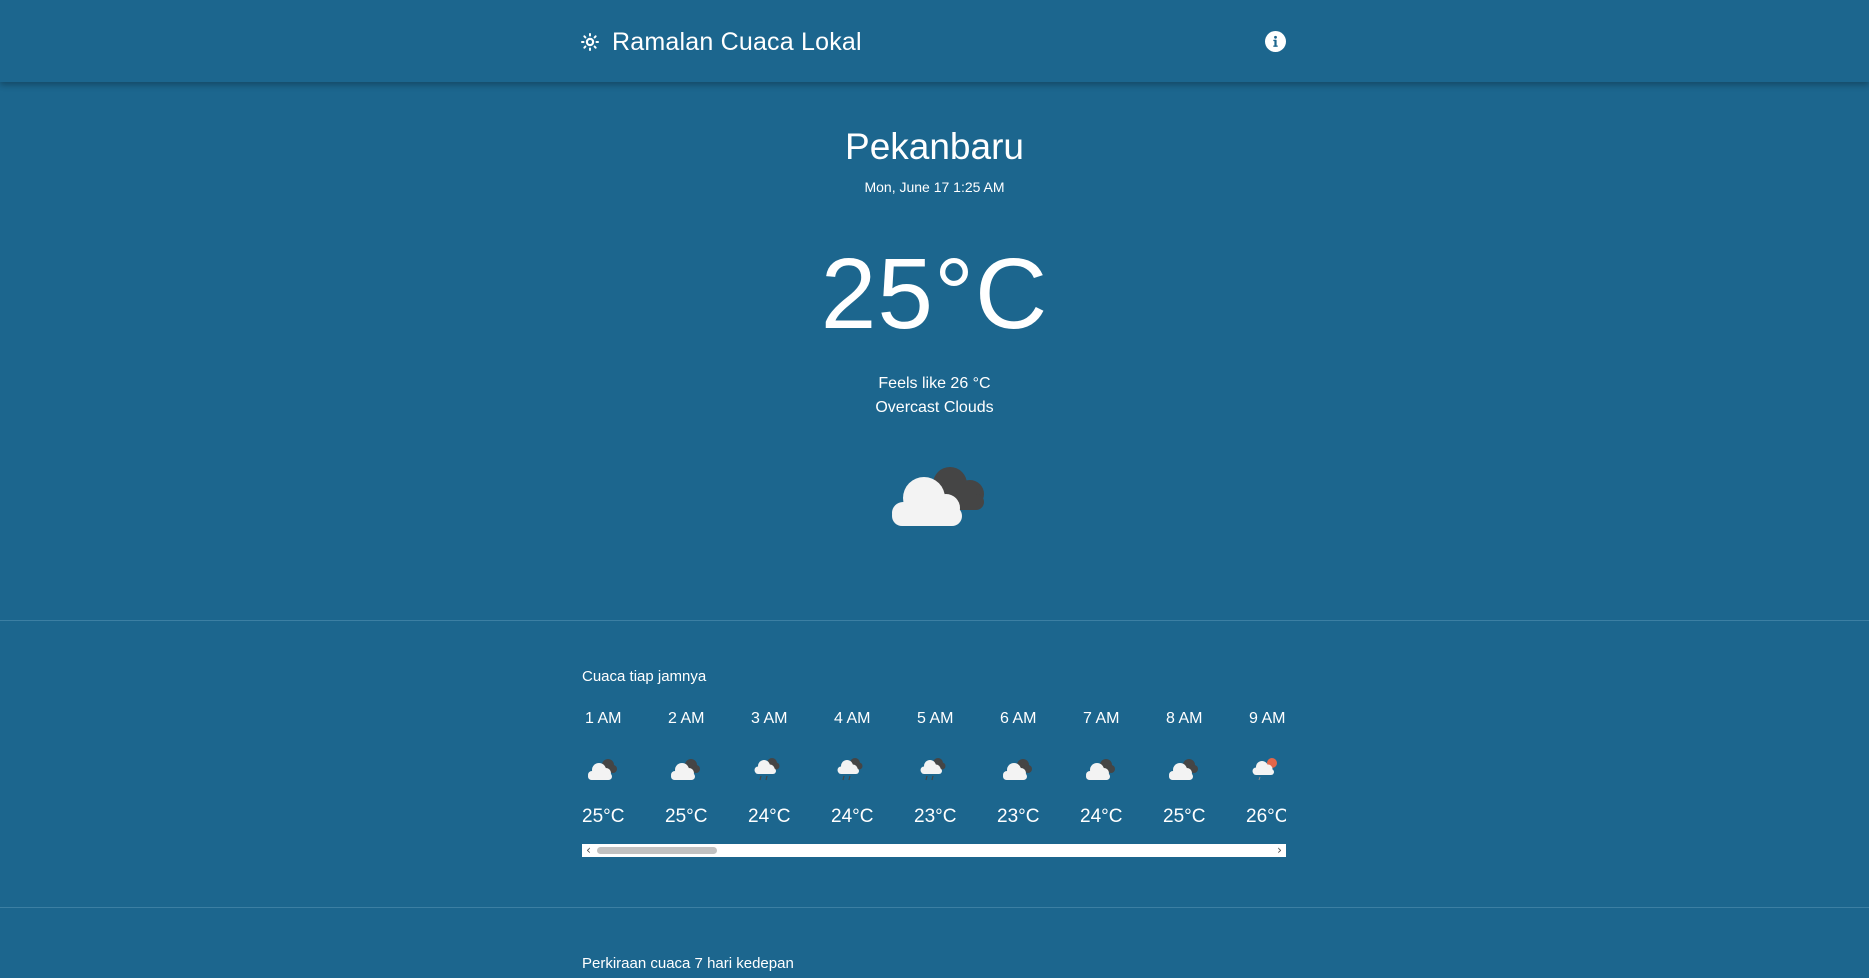 The height and width of the screenshot is (978, 1869). I want to click on app-title: Ramalan Cuaca Lokal, so click(737, 41).